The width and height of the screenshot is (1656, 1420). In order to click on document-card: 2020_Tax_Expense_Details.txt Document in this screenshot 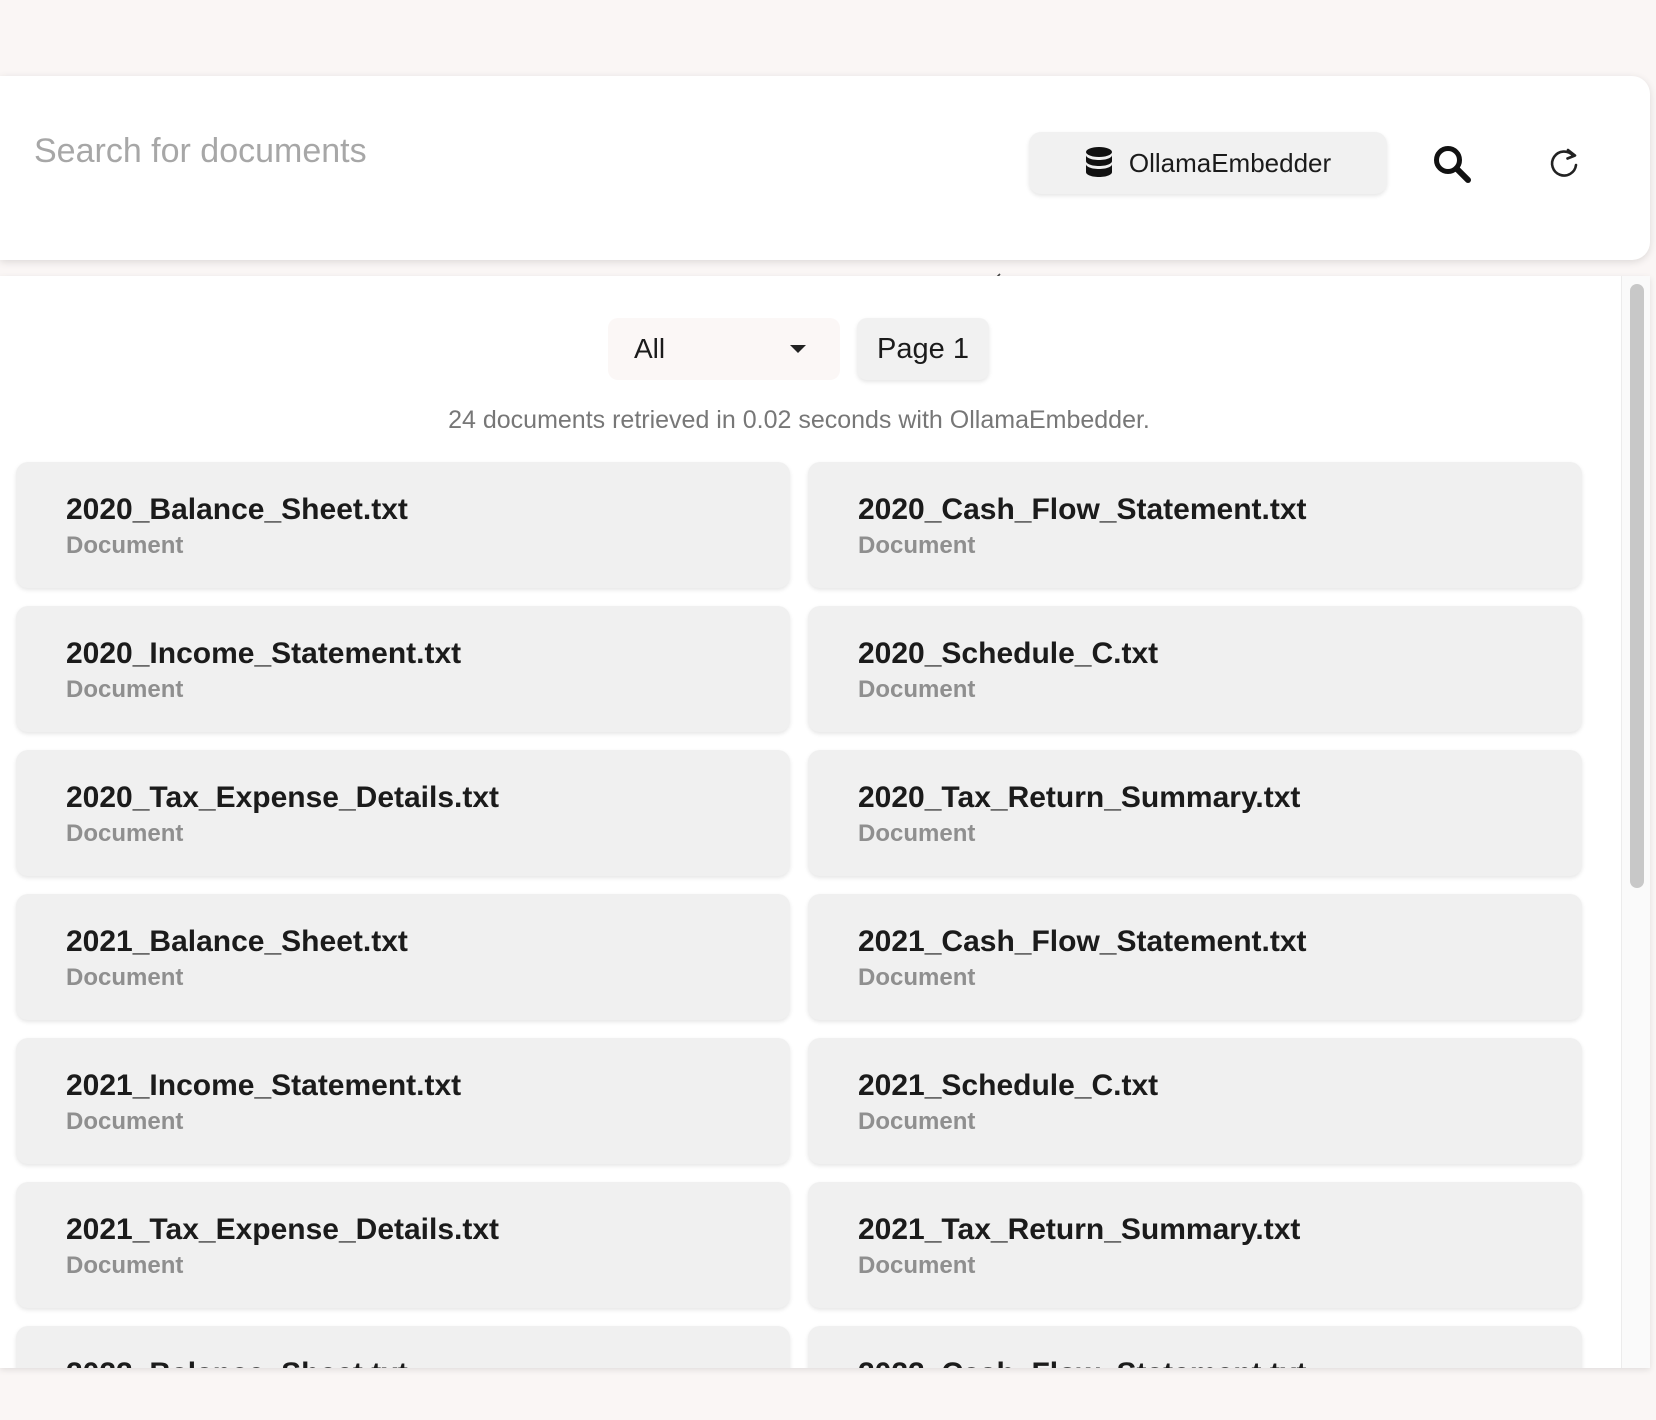, I will do `click(403, 813)`.